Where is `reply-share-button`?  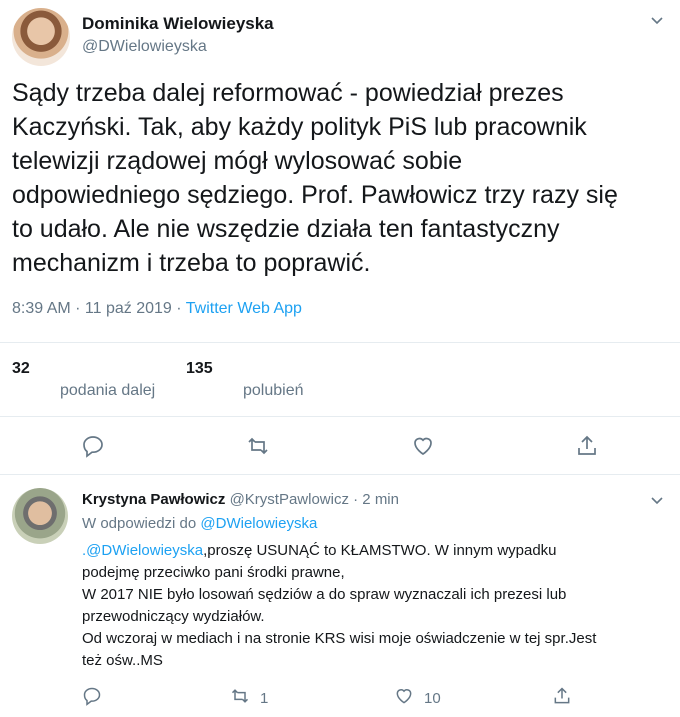 reply-share-button is located at coordinates (562, 698).